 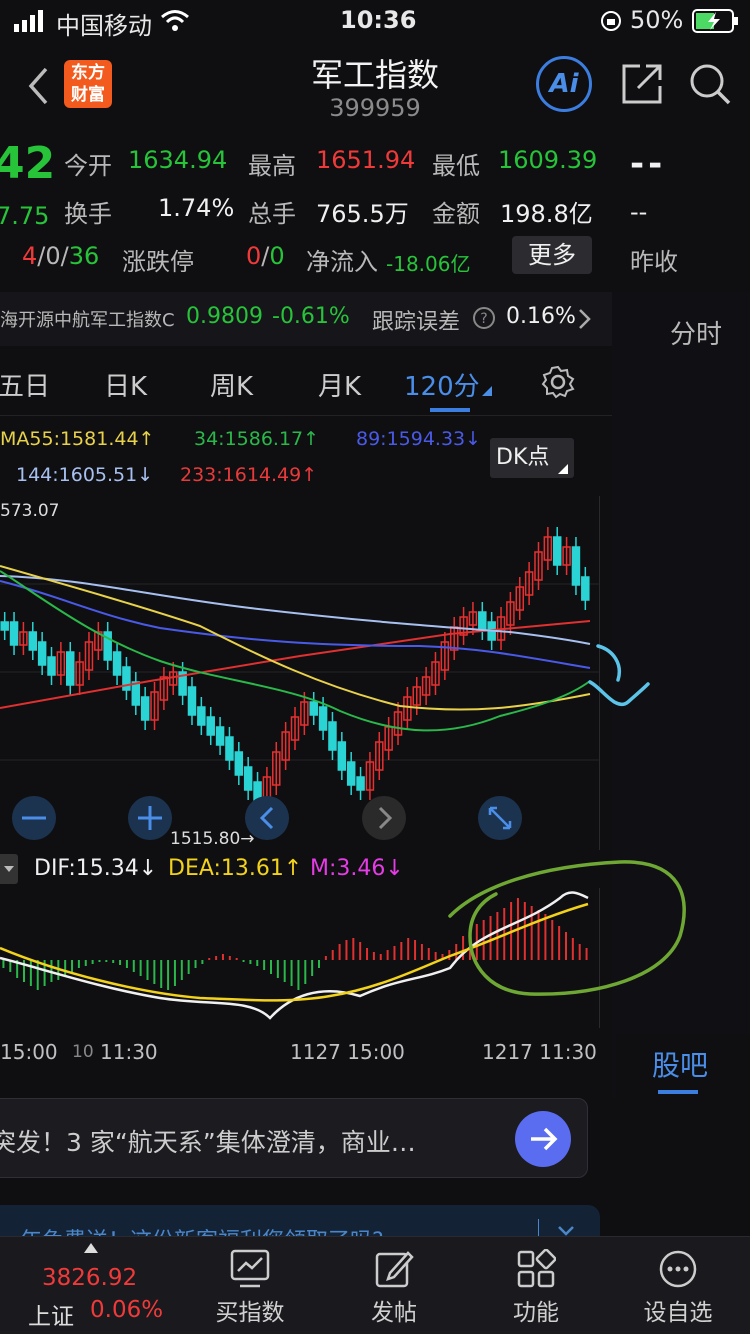 What do you see at coordinates (91, 1248) in the screenshot?
I see `caret-up-icon` at bounding box center [91, 1248].